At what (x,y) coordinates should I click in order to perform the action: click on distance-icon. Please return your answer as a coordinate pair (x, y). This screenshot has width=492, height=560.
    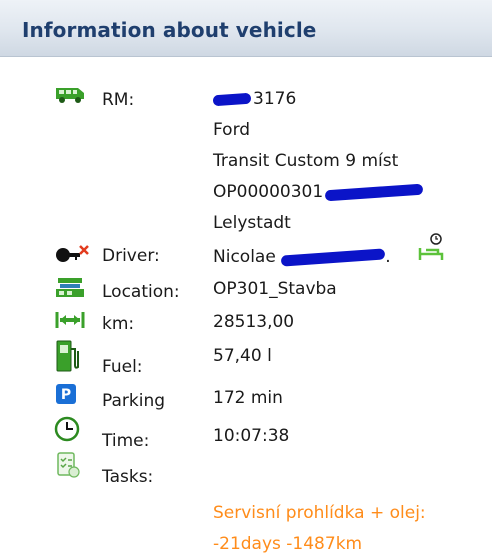
    Looking at the image, I should click on (70, 320).